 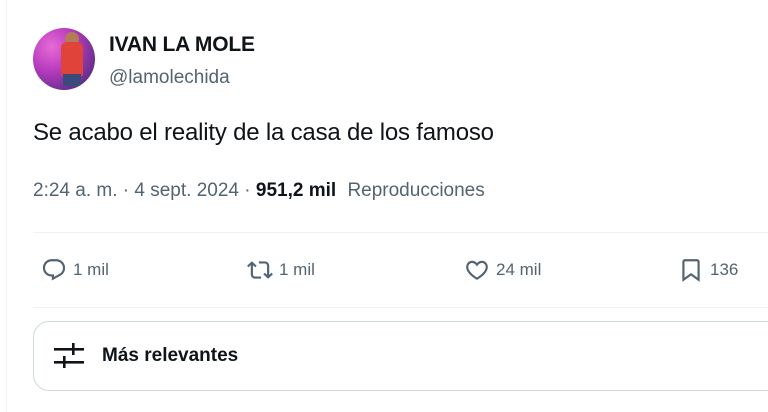 What do you see at coordinates (400, 307) in the screenshot?
I see `divider-bottom` at bounding box center [400, 307].